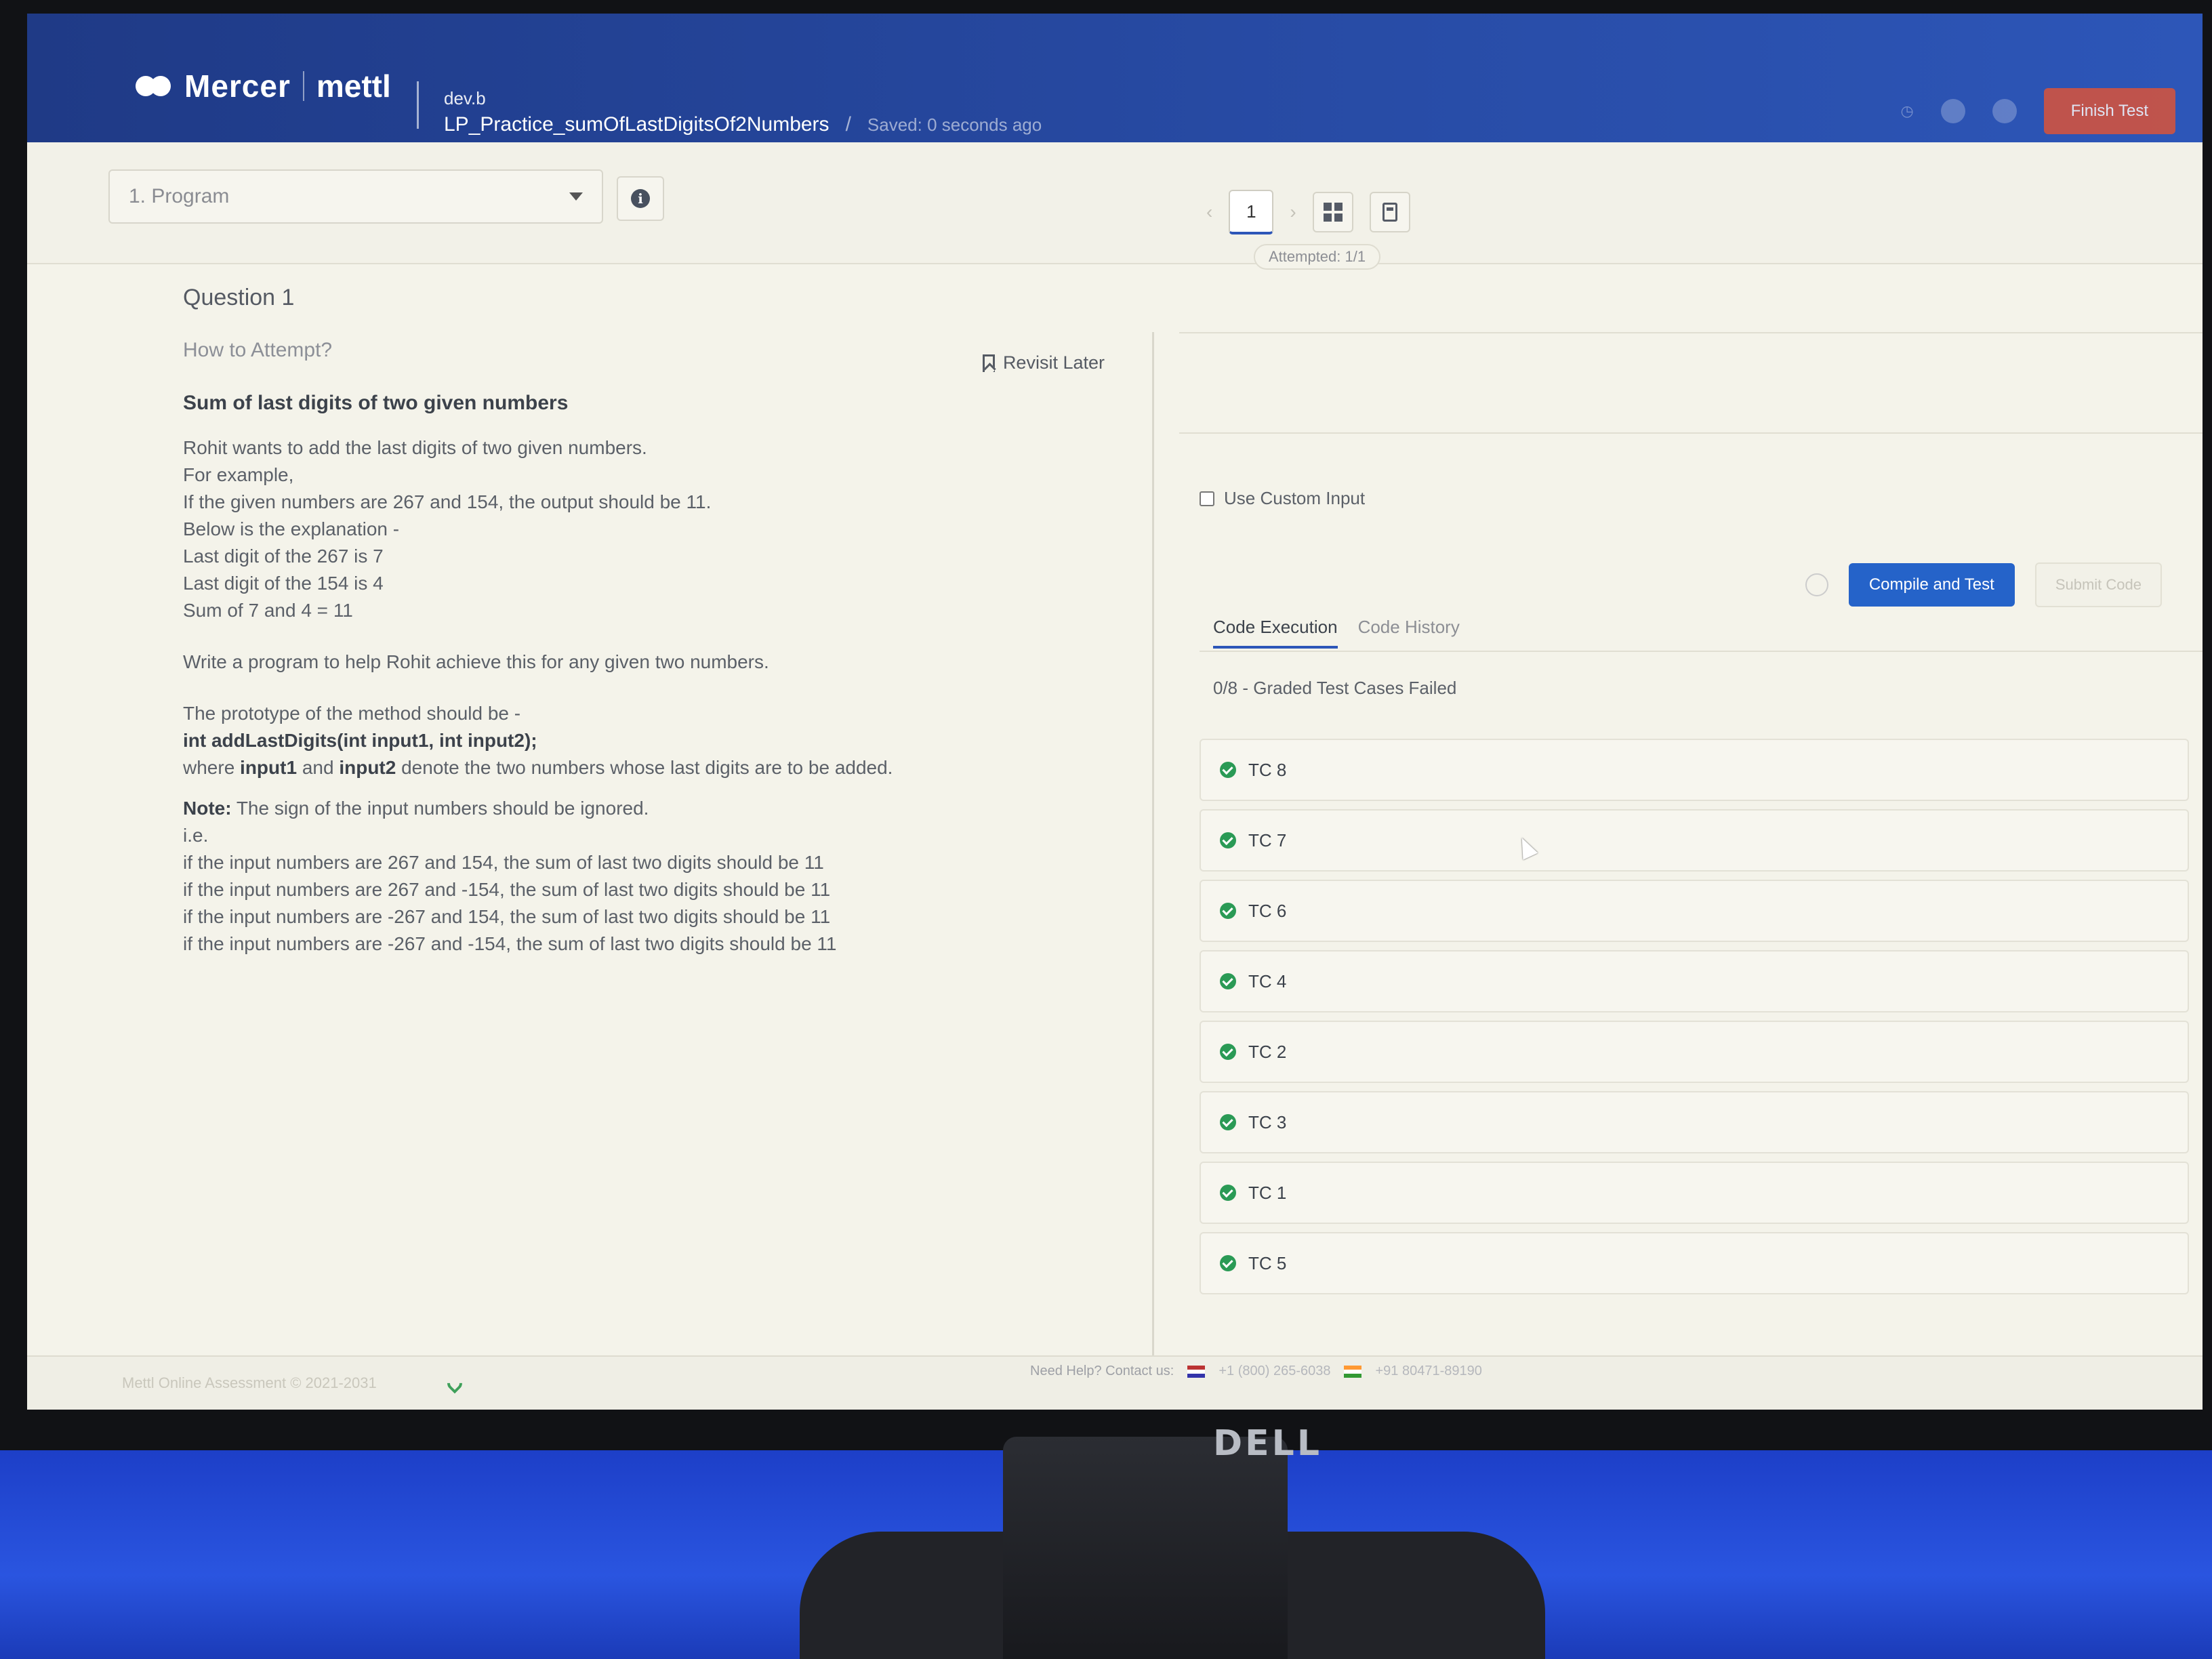 This screenshot has height=1659, width=2212. I want to click on section-toolbar: 1. Program i ‹ 1 › Attempted: 1/1, so click(1115, 206).